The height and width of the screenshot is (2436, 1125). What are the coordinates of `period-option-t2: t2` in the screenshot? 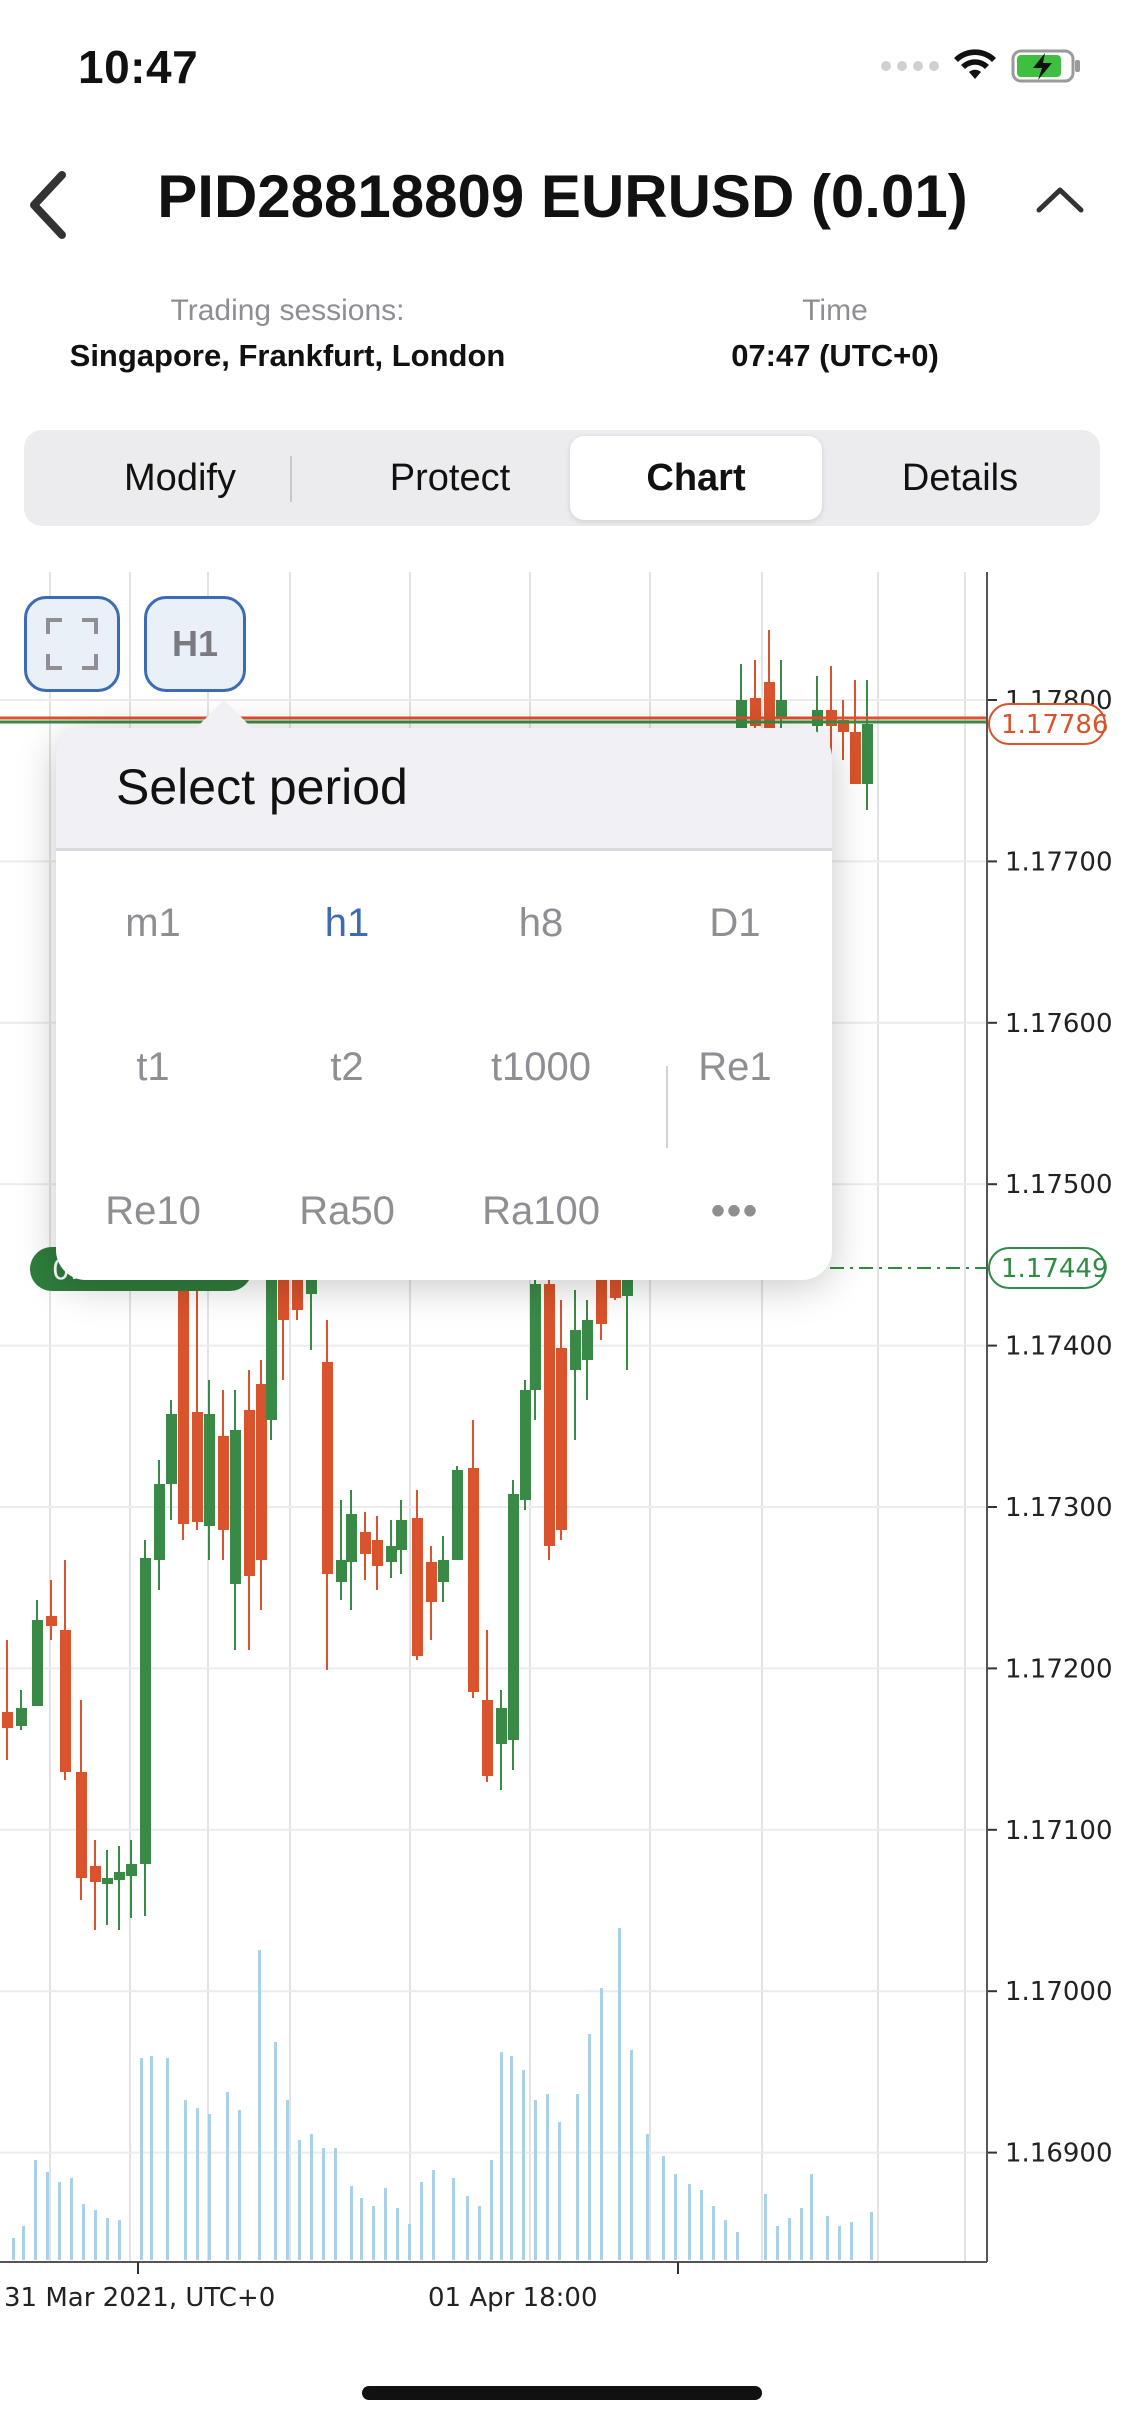 It's located at (347, 1067).